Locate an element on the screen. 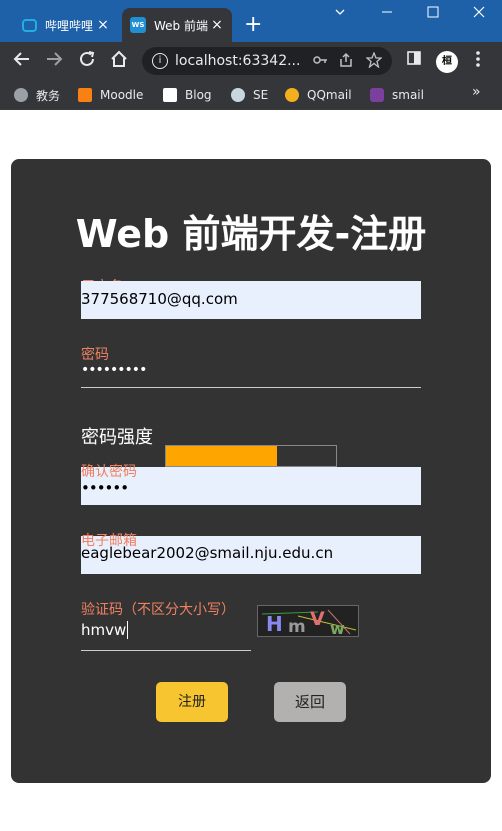 The height and width of the screenshot is (831, 502). bookmark-star-icon is located at coordinates (374, 61).